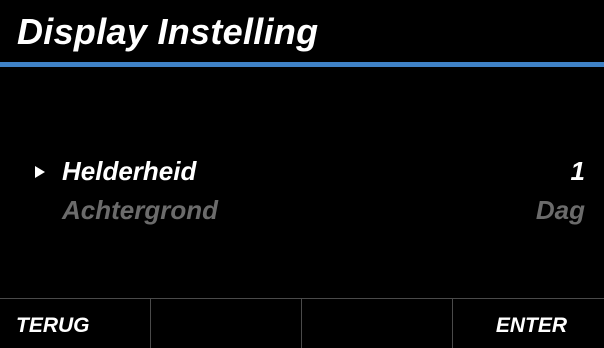 This screenshot has width=604, height=348. What do you see at coordinates (168, 31) in the screenshot?
I see `page-title: Display Instelling` at bounding box center [168, 31].